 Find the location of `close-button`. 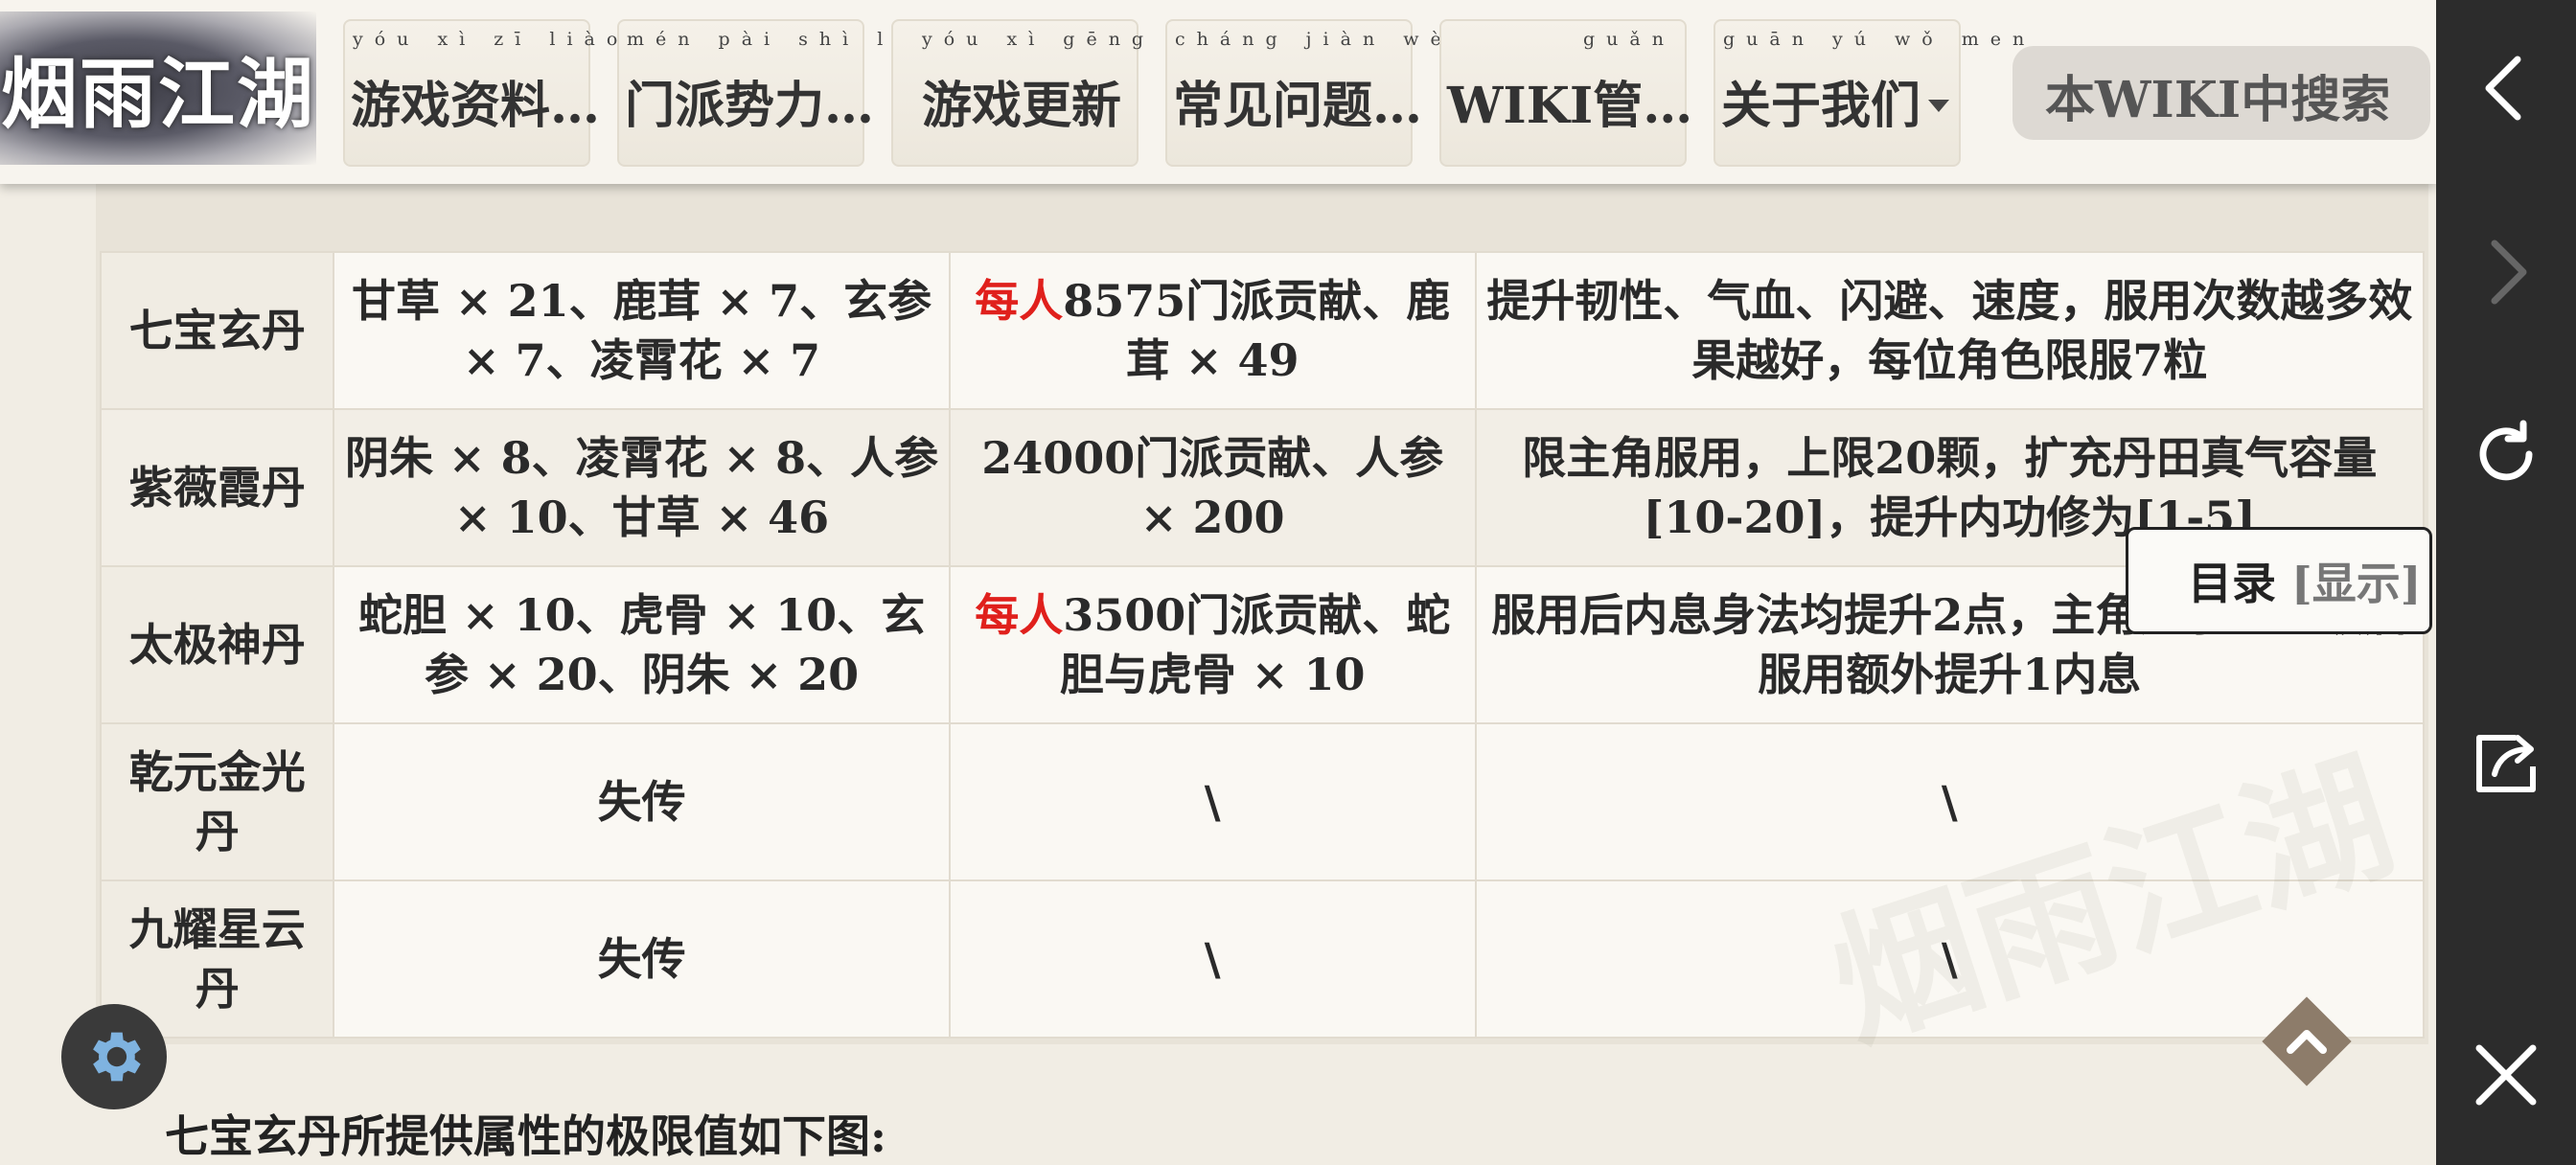

close-button is located at coordinates (2506, 1075).